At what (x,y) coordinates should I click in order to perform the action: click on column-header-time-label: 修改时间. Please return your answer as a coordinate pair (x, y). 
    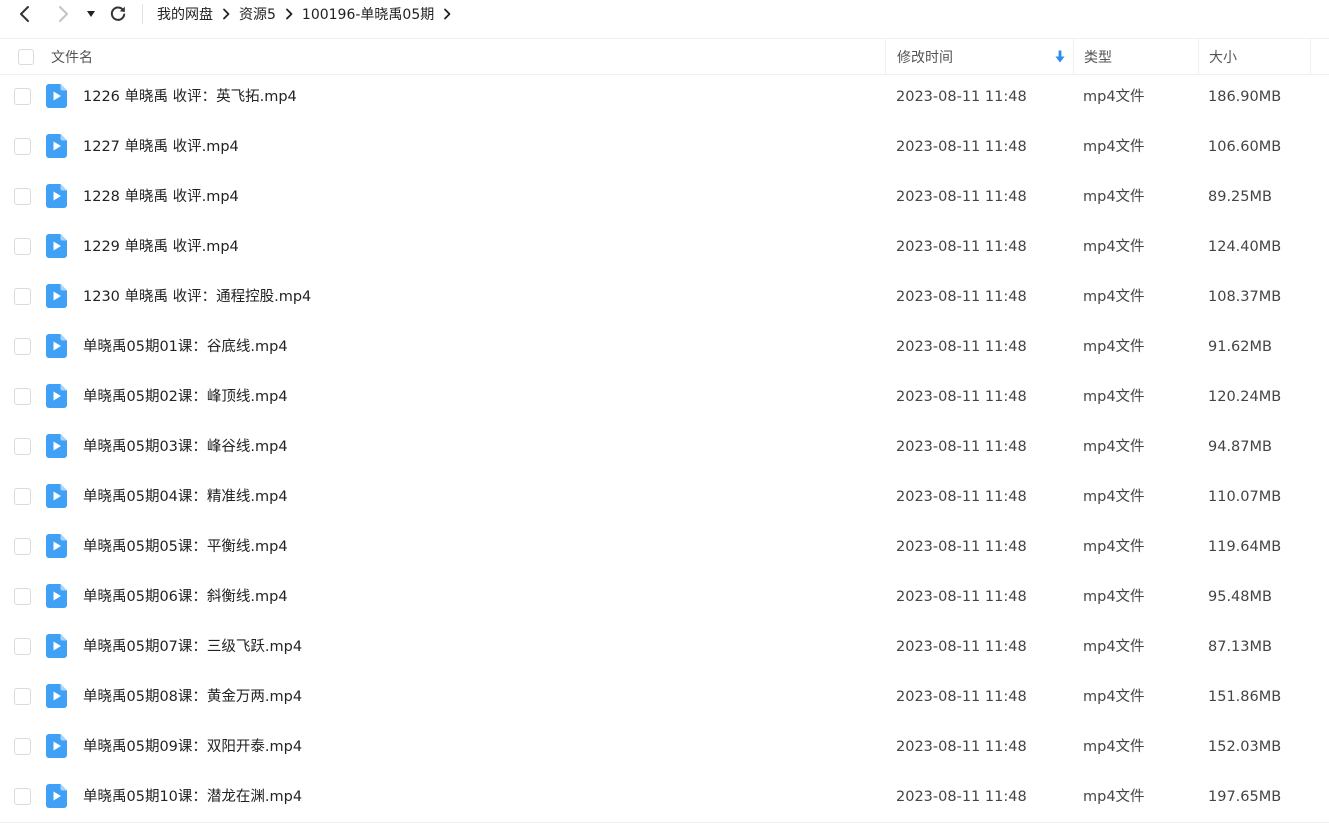
    Looking at the image, I should click on (925, 58).